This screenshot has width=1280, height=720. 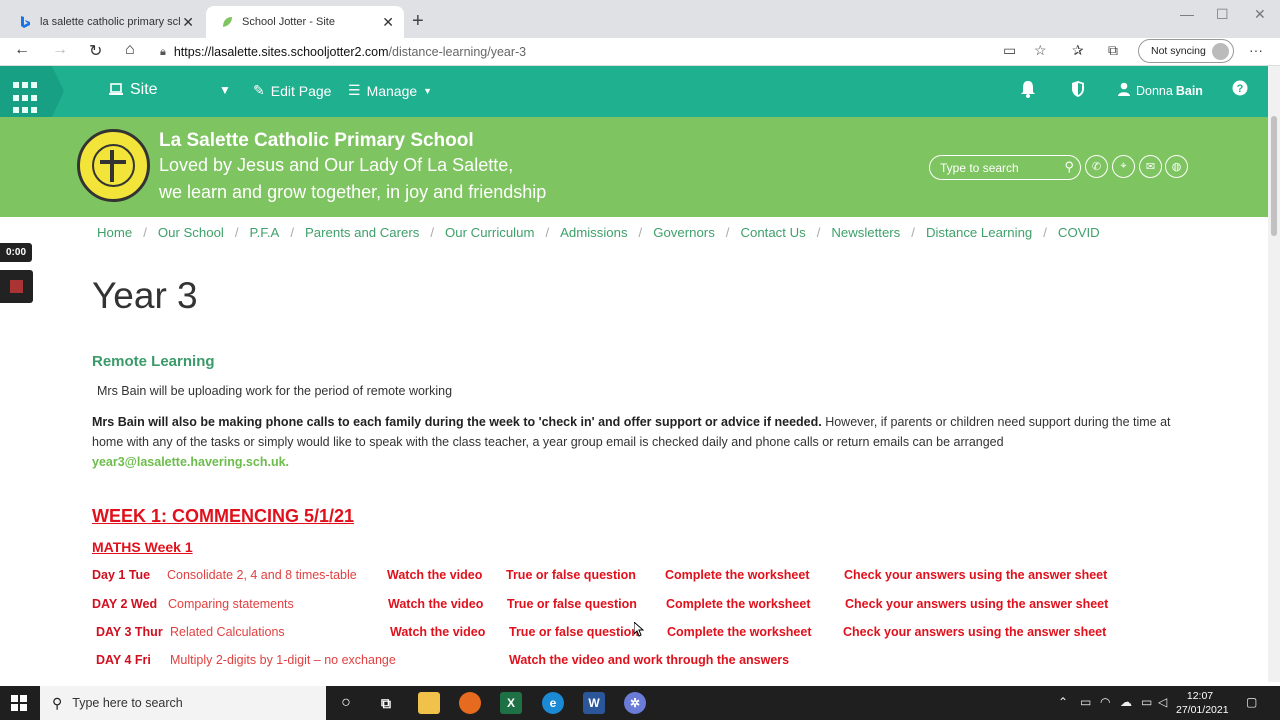 I want to click on user-menu: Donna Bain, so click(x=1160, y=90).